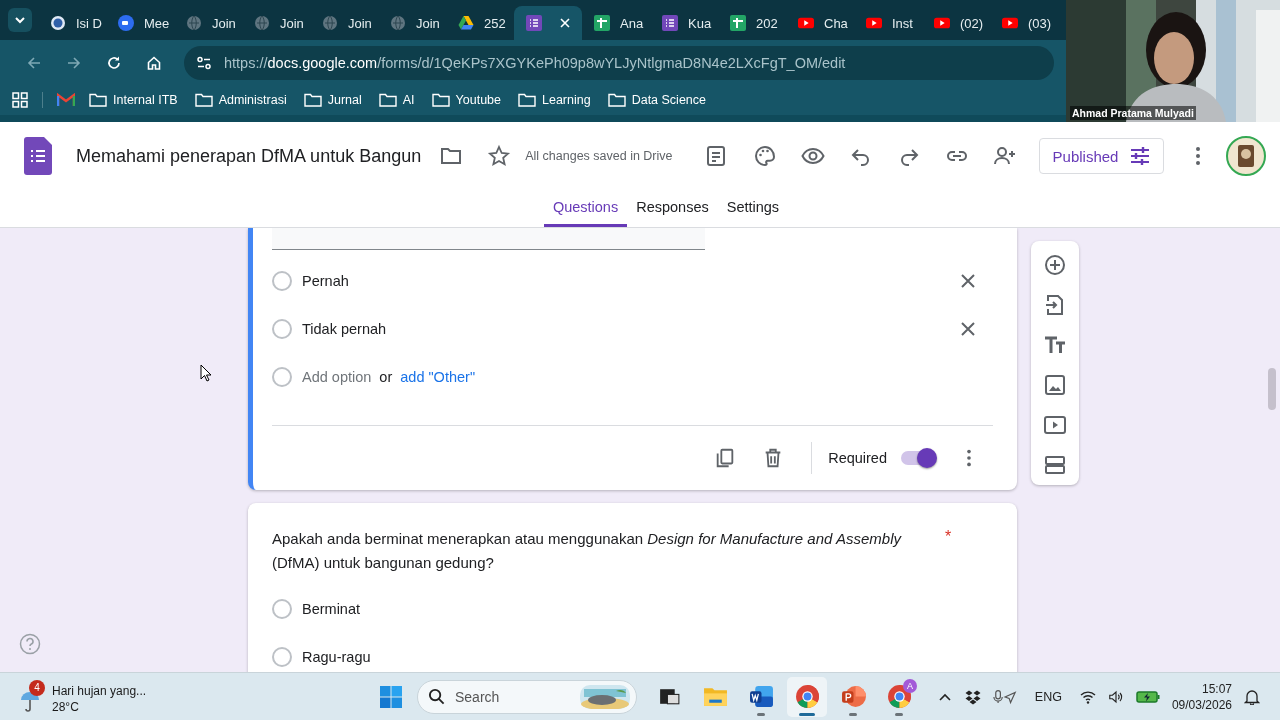 This screenshot has width=1280, height=720. What do you see at coordinates (1024, 23) in the screenshot?
I see `browser-tab: (03)` at bounding box center [1024, 23].